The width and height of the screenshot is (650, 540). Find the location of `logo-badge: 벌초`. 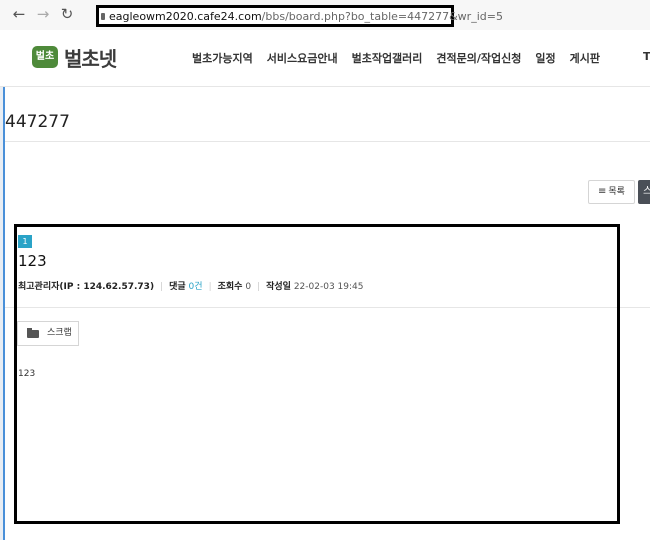

logo-badge: 벌초 is located at coordinates (45, 57).